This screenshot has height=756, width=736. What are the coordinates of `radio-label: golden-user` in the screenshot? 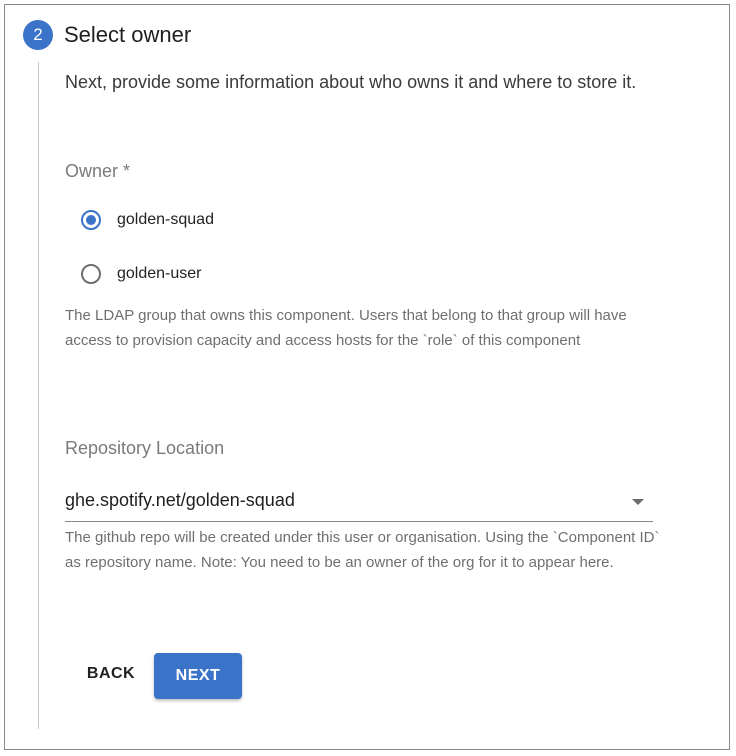 It's located at (159, 273).